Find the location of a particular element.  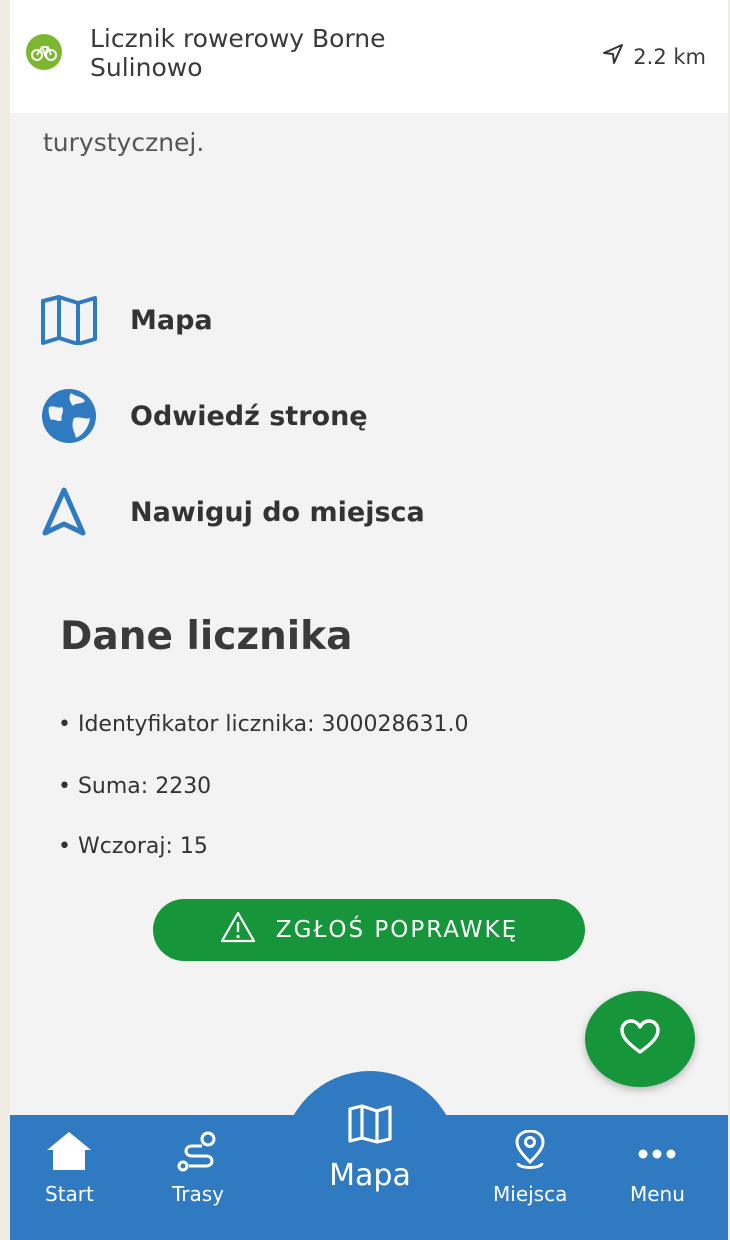

report-correction-label: ZGŁOŚ POPRAWKĘ is located at coordinates (397, 930).